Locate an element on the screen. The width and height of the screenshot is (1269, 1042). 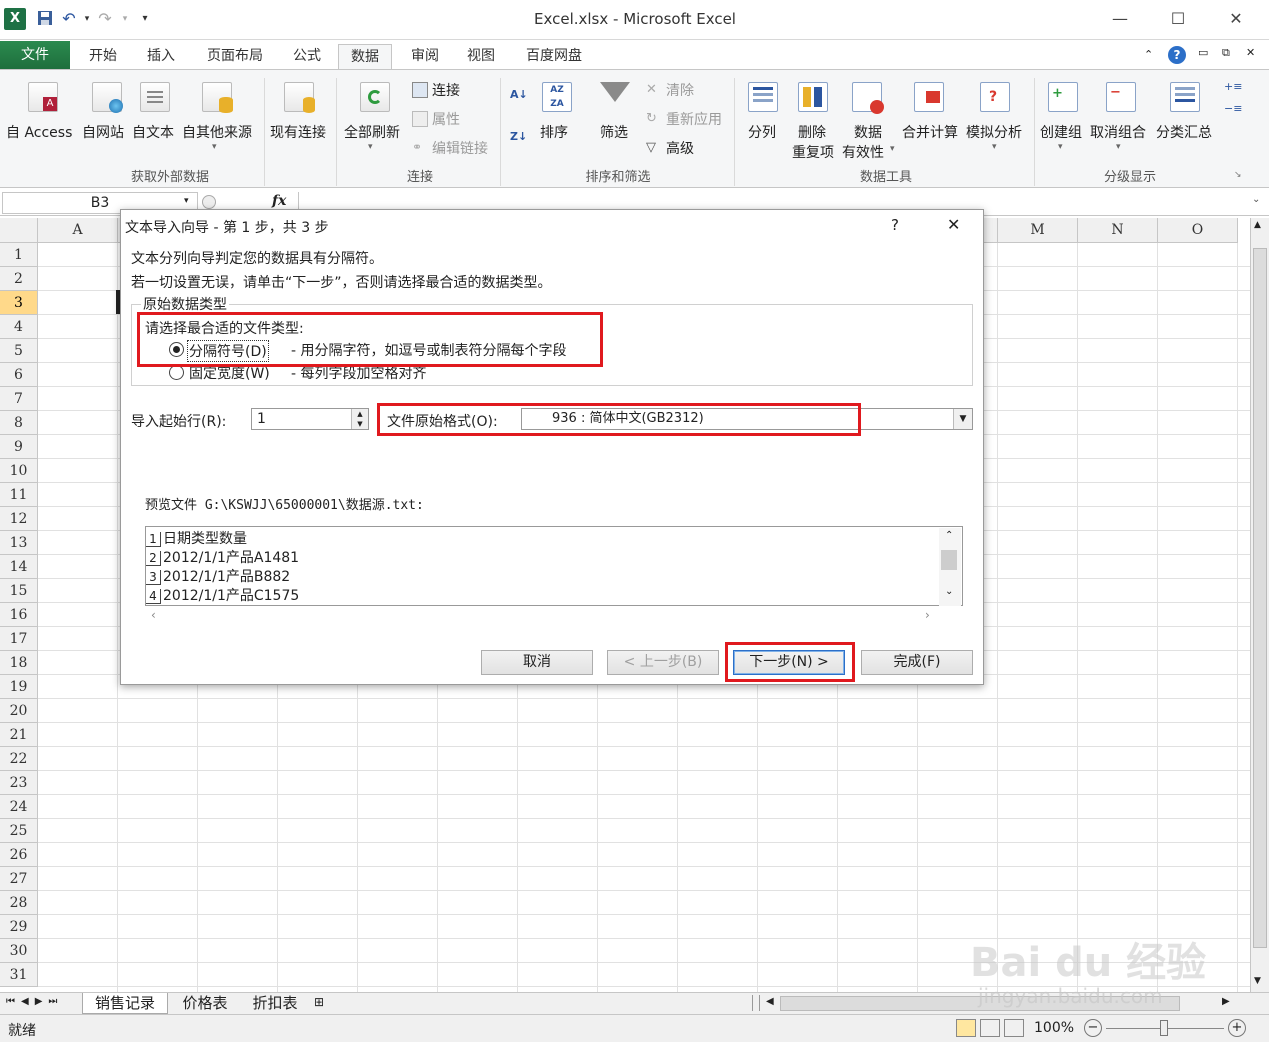
sheet-tab-sales: 销售记录 is located at coordinates (125, 1003).